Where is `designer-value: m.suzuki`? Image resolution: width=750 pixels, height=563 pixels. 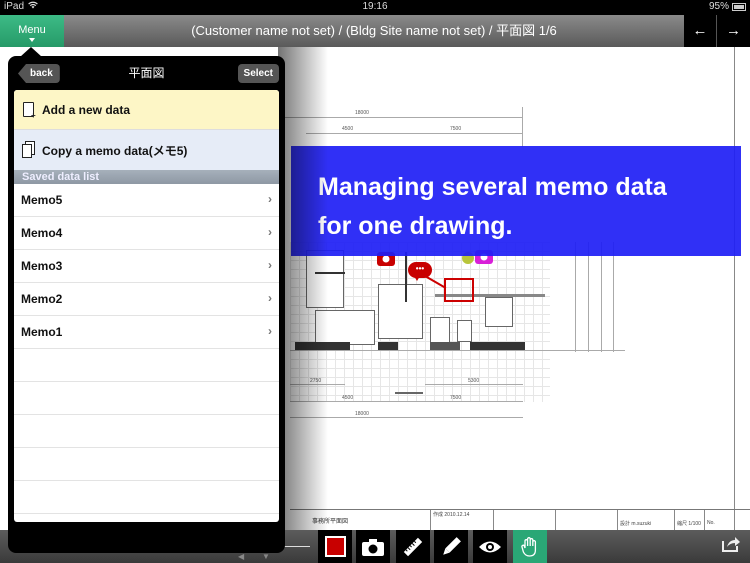 designer-value: m.suzuki is located at coordinates (641, 524).